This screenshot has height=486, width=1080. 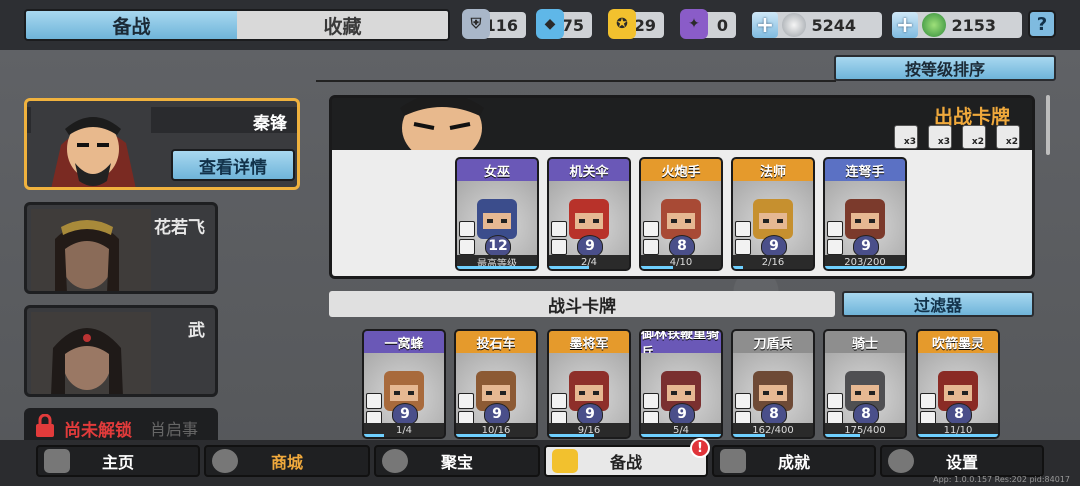 I want to click on unit-card: 御林铁鞭重骑兵95/4, so click(x=681, y=384).